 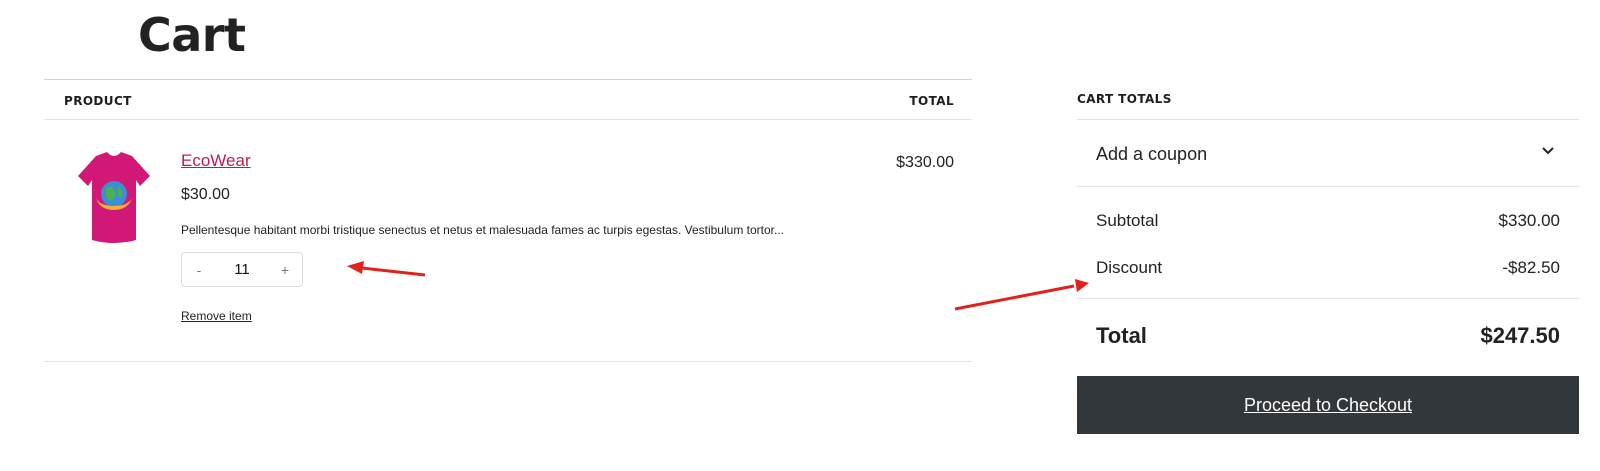 I want to click on discount-value: -$82.50, so click(x=1531, y=267).